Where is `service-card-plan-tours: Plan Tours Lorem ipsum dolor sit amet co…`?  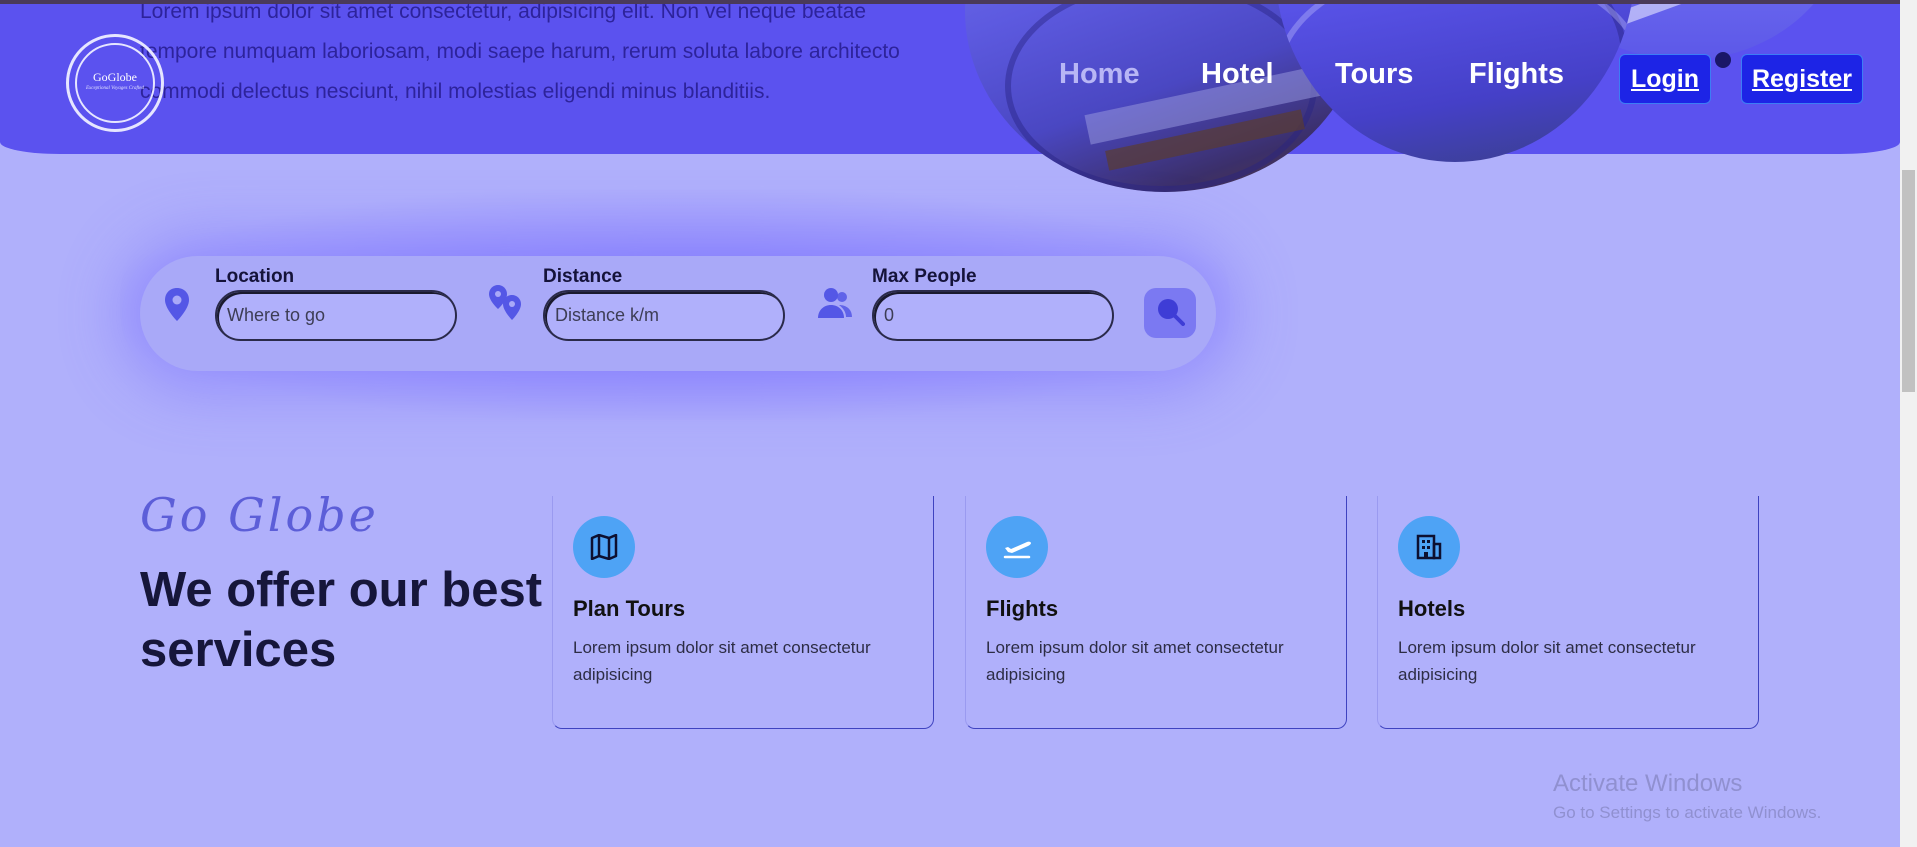 service-card-plan-tours: Plan Tours Lorem ipsum dolor sit amet co… is located at coordinates (743, 612).